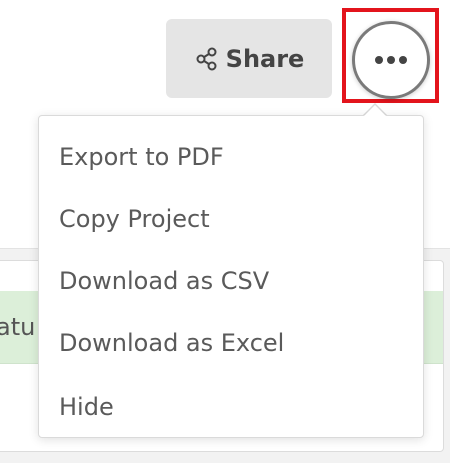 This screenshot has height=463, width=450. What do you see at coordinates (141, 157) in the screenshot?
I see `menu-item-export-pdf: Export to PDF` at bounding box center [141, 157].